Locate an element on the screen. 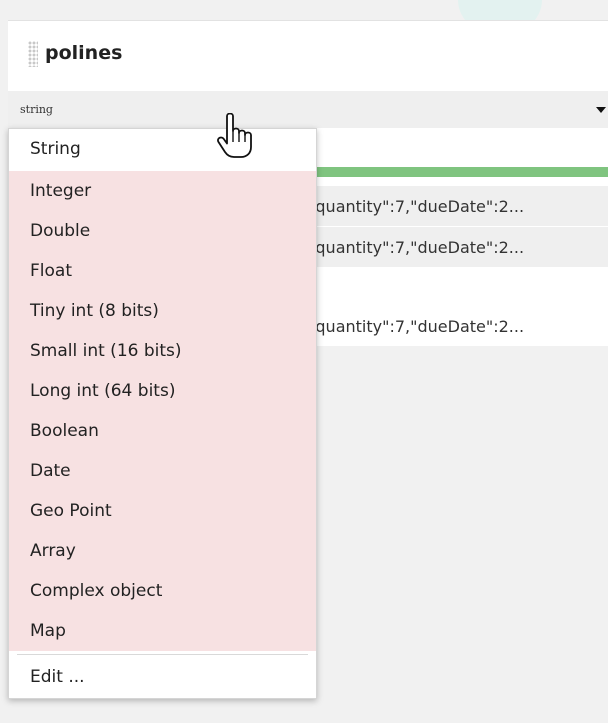 The height and width of the screenshot is (723, 608). canvas-top is located at coordinates (304, 18).